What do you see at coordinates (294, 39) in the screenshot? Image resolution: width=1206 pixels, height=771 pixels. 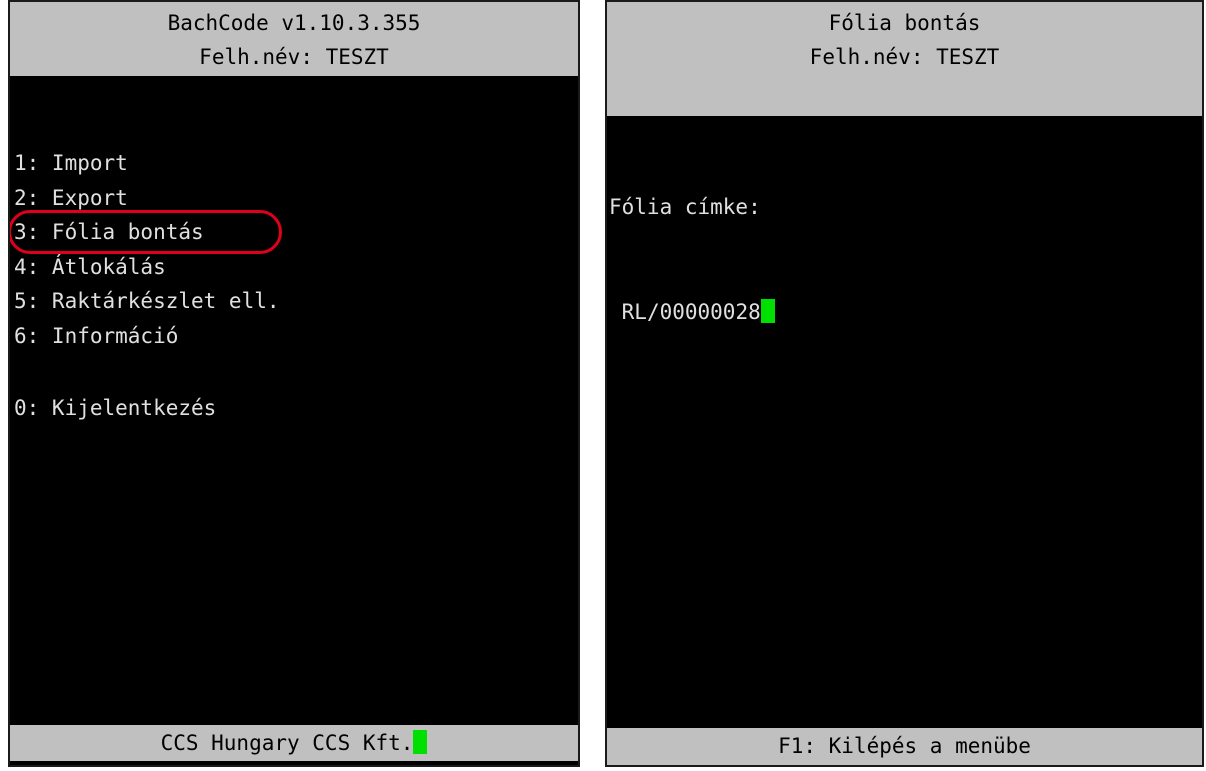 I see `header-bar: BachCode v1.10.3.355 Felh.név: TESZT` at bounding box center [294, 39].